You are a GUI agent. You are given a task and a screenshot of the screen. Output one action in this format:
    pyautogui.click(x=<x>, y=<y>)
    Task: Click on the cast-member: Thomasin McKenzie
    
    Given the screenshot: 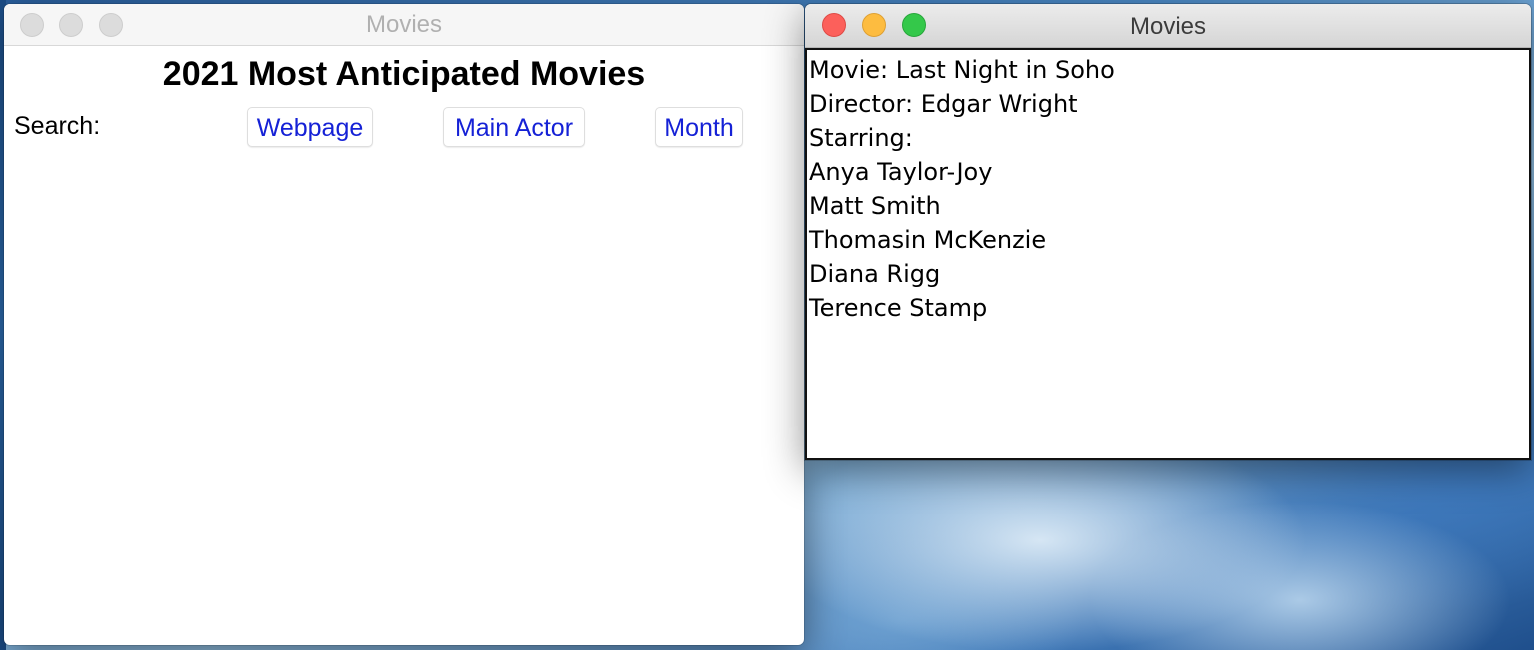 What is the action you would take?
    pyautogui.click(x=928, y=240)
    